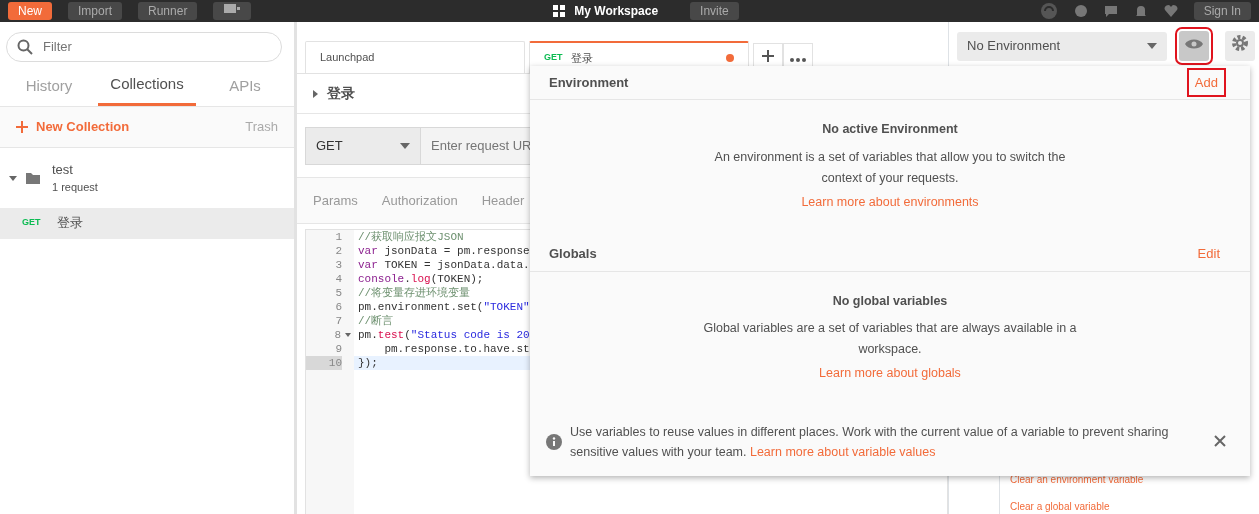 This screenshot has height=514, width=1259. Describe the element at coordinates (338, 293) in the screenshot. I see `line-number: 5` at that location.